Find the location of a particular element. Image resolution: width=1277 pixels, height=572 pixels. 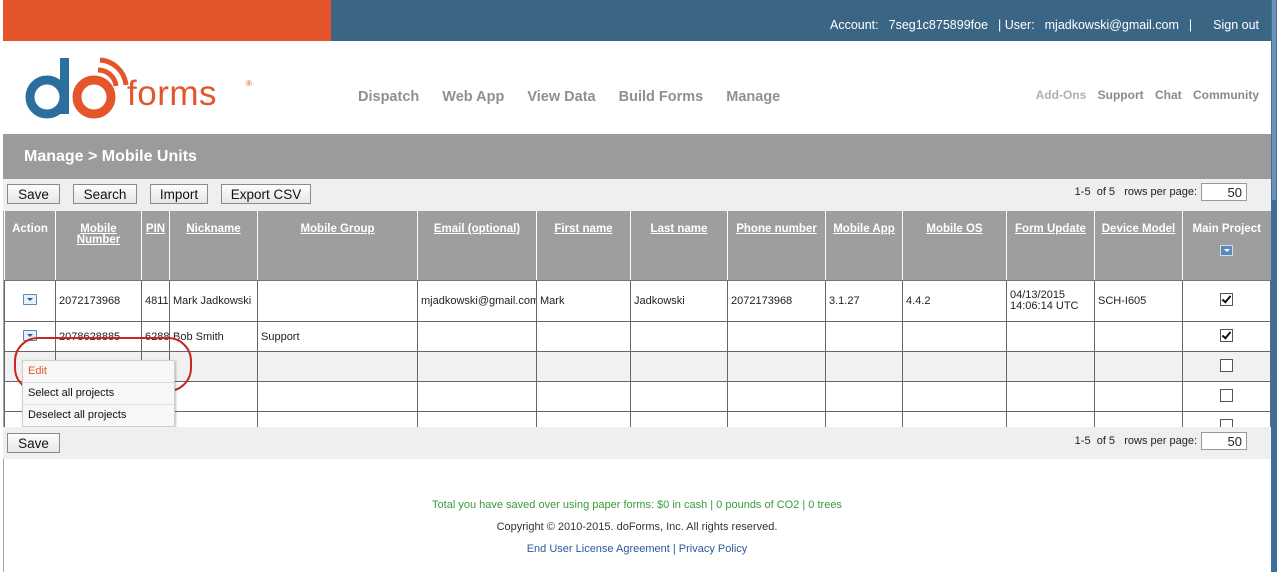

table-row: 2078628885 6288 Bob Smith Support is located at coordinates (637, 336).